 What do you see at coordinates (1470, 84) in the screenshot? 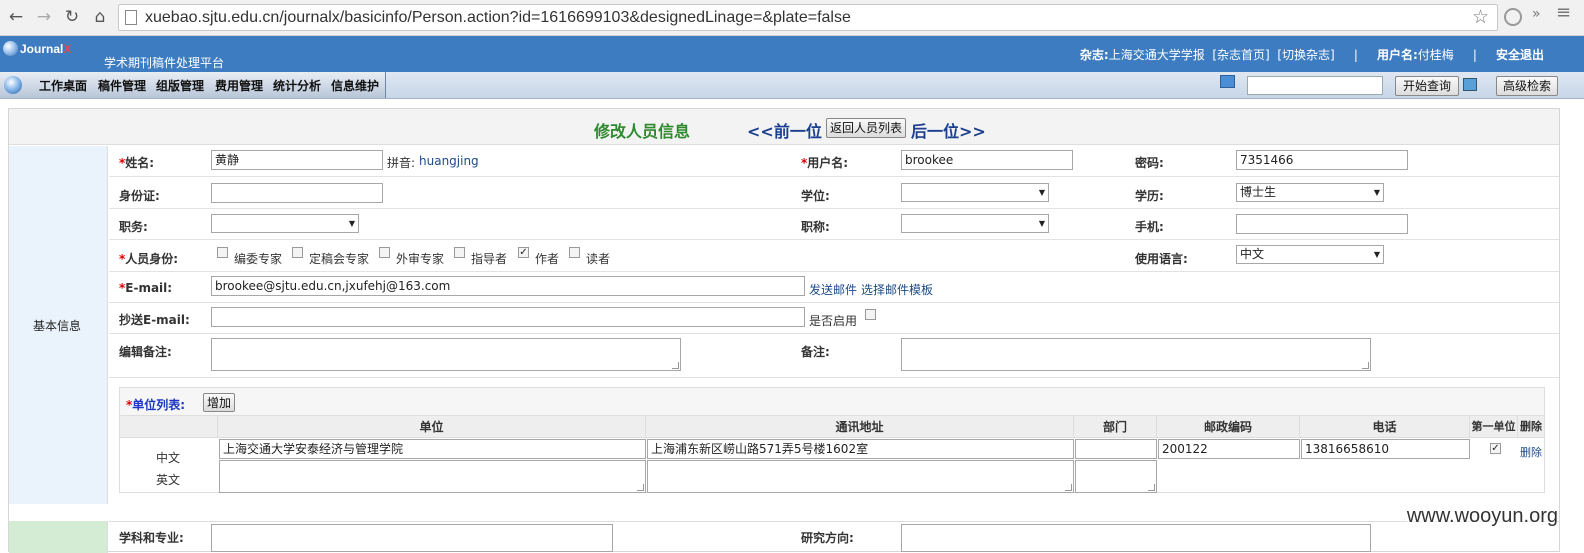
I see `search-options-icon` at bounding box center [1470, 84].